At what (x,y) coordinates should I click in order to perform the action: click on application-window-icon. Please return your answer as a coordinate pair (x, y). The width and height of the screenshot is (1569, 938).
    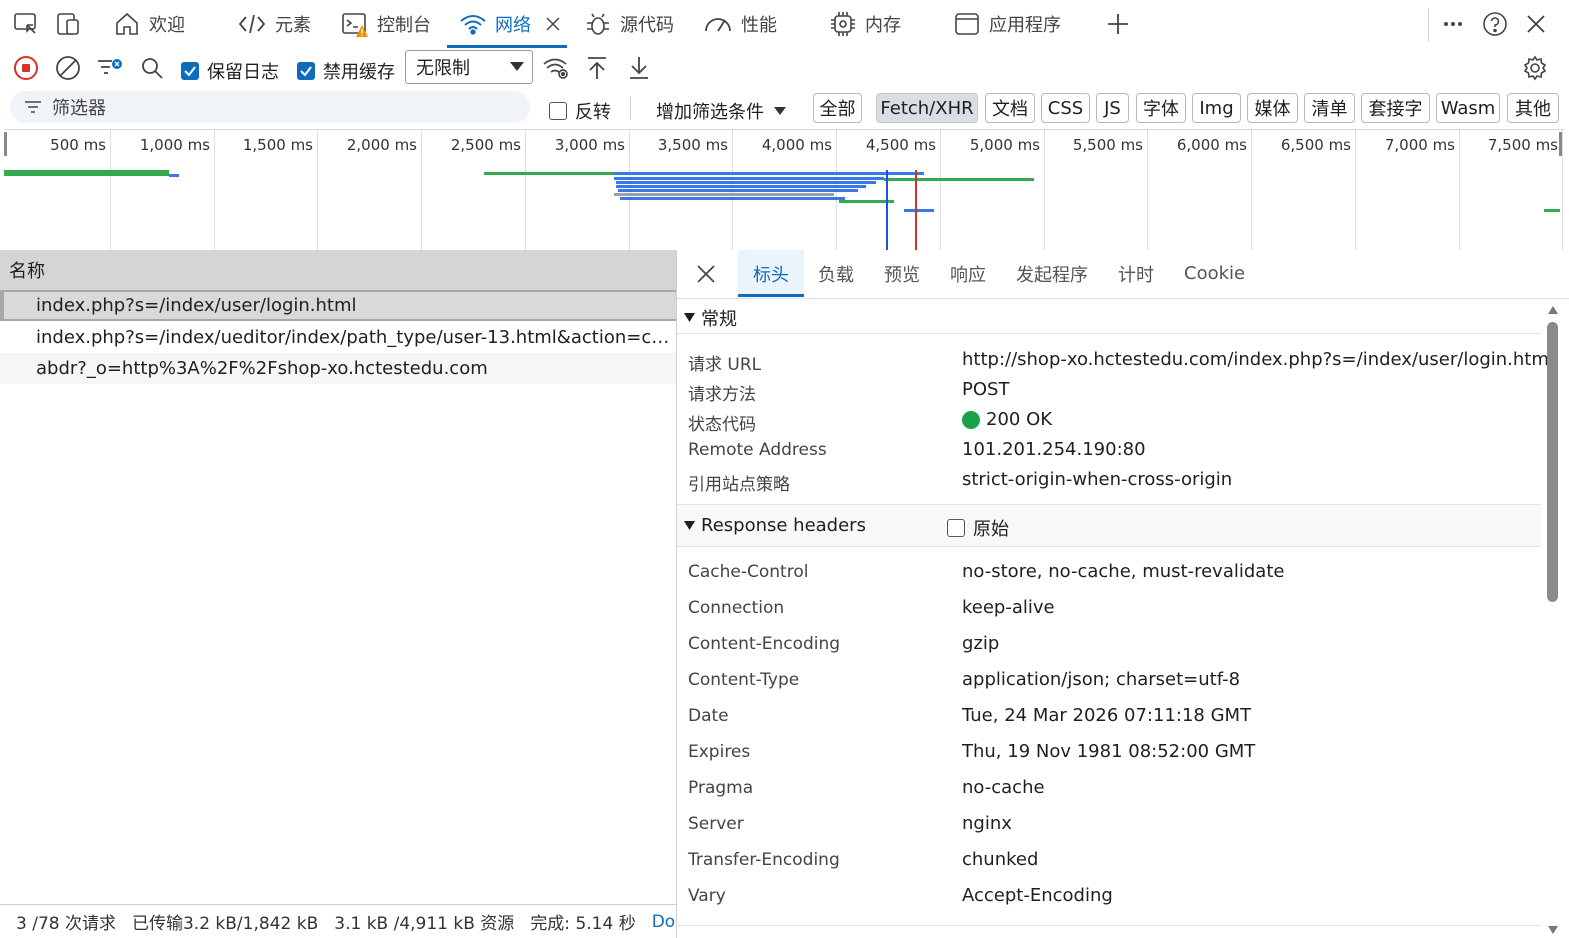
    Looking at the image, I should click on (967, 24).